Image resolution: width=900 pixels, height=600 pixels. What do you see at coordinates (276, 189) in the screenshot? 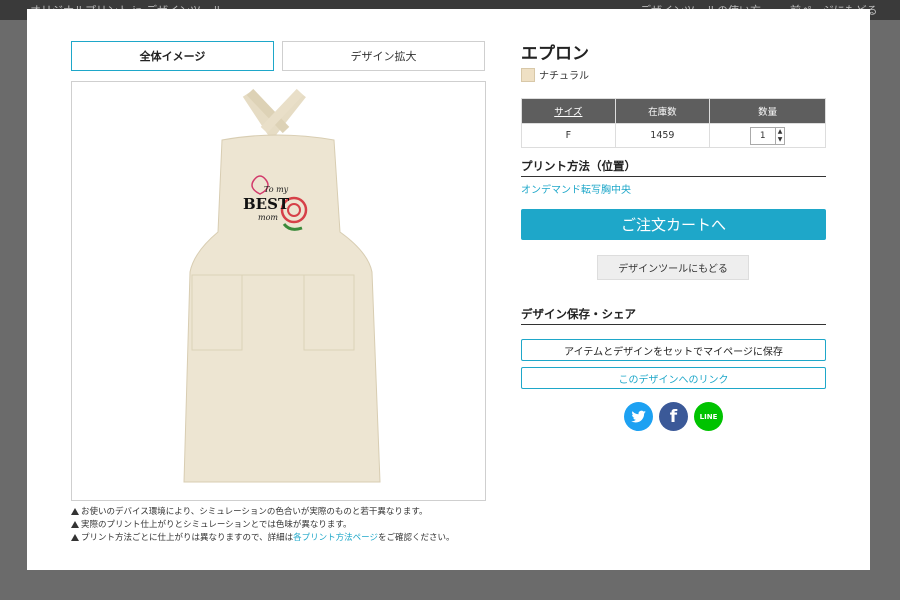
I see `design-text-1: To my` at bounding box center [276, 189].